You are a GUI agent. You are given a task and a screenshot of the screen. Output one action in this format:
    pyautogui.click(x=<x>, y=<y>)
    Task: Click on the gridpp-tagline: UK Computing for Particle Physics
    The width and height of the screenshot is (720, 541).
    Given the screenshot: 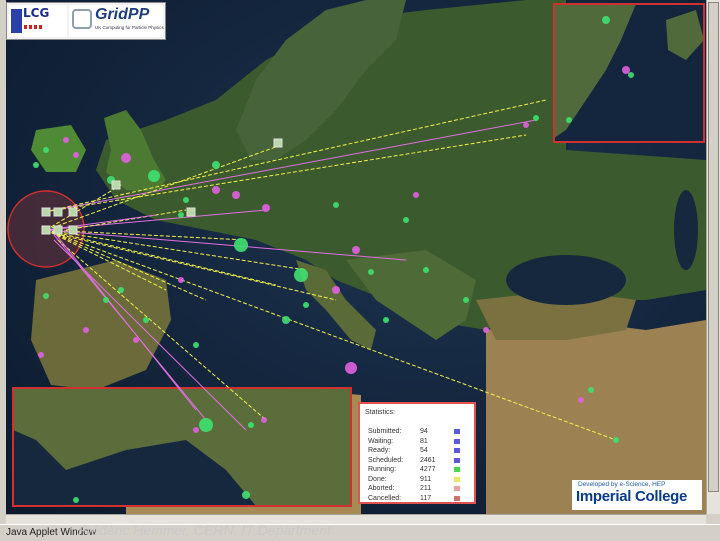 What is the action you would take?
    pyautogui.click(x=129, y=27)
    